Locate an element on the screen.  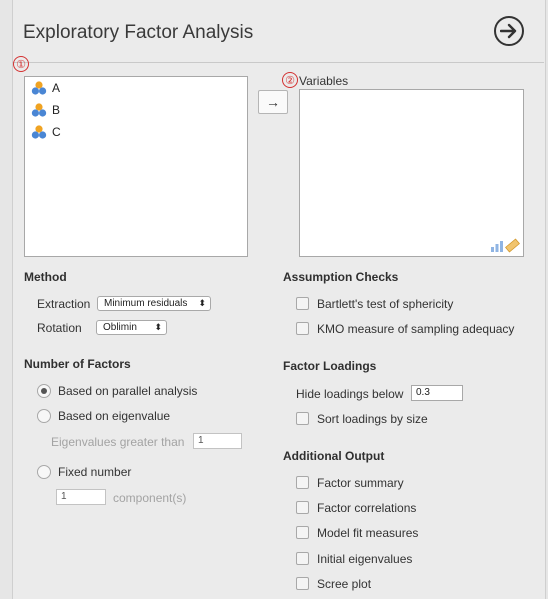
move-button-label: → is located at coordinates (273, 102).